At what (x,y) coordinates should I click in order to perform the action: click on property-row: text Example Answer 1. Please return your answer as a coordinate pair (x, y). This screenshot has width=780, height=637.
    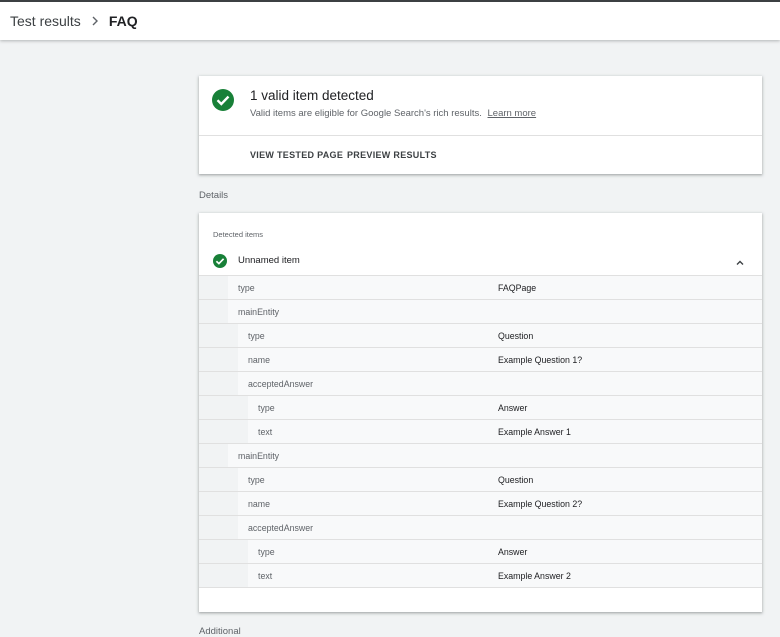
    Looking at the image, I should click on (480, 432).